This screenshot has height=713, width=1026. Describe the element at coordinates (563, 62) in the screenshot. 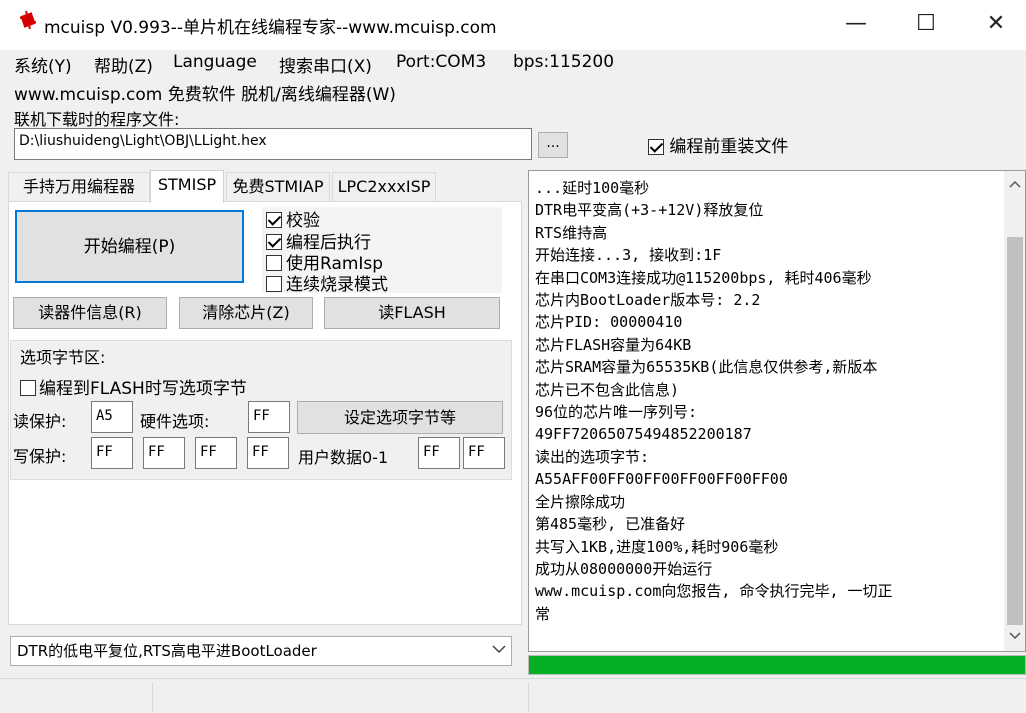

I see `menu-bps: bps:115200` at that location.